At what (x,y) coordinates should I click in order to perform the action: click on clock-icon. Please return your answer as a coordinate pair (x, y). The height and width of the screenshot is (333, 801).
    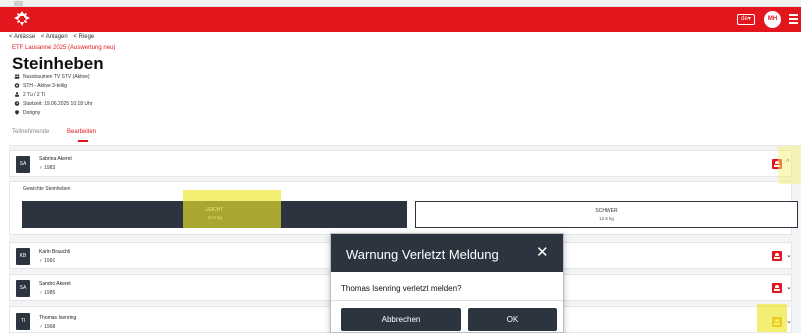
    Looking at the image, I should click on (17, 103).